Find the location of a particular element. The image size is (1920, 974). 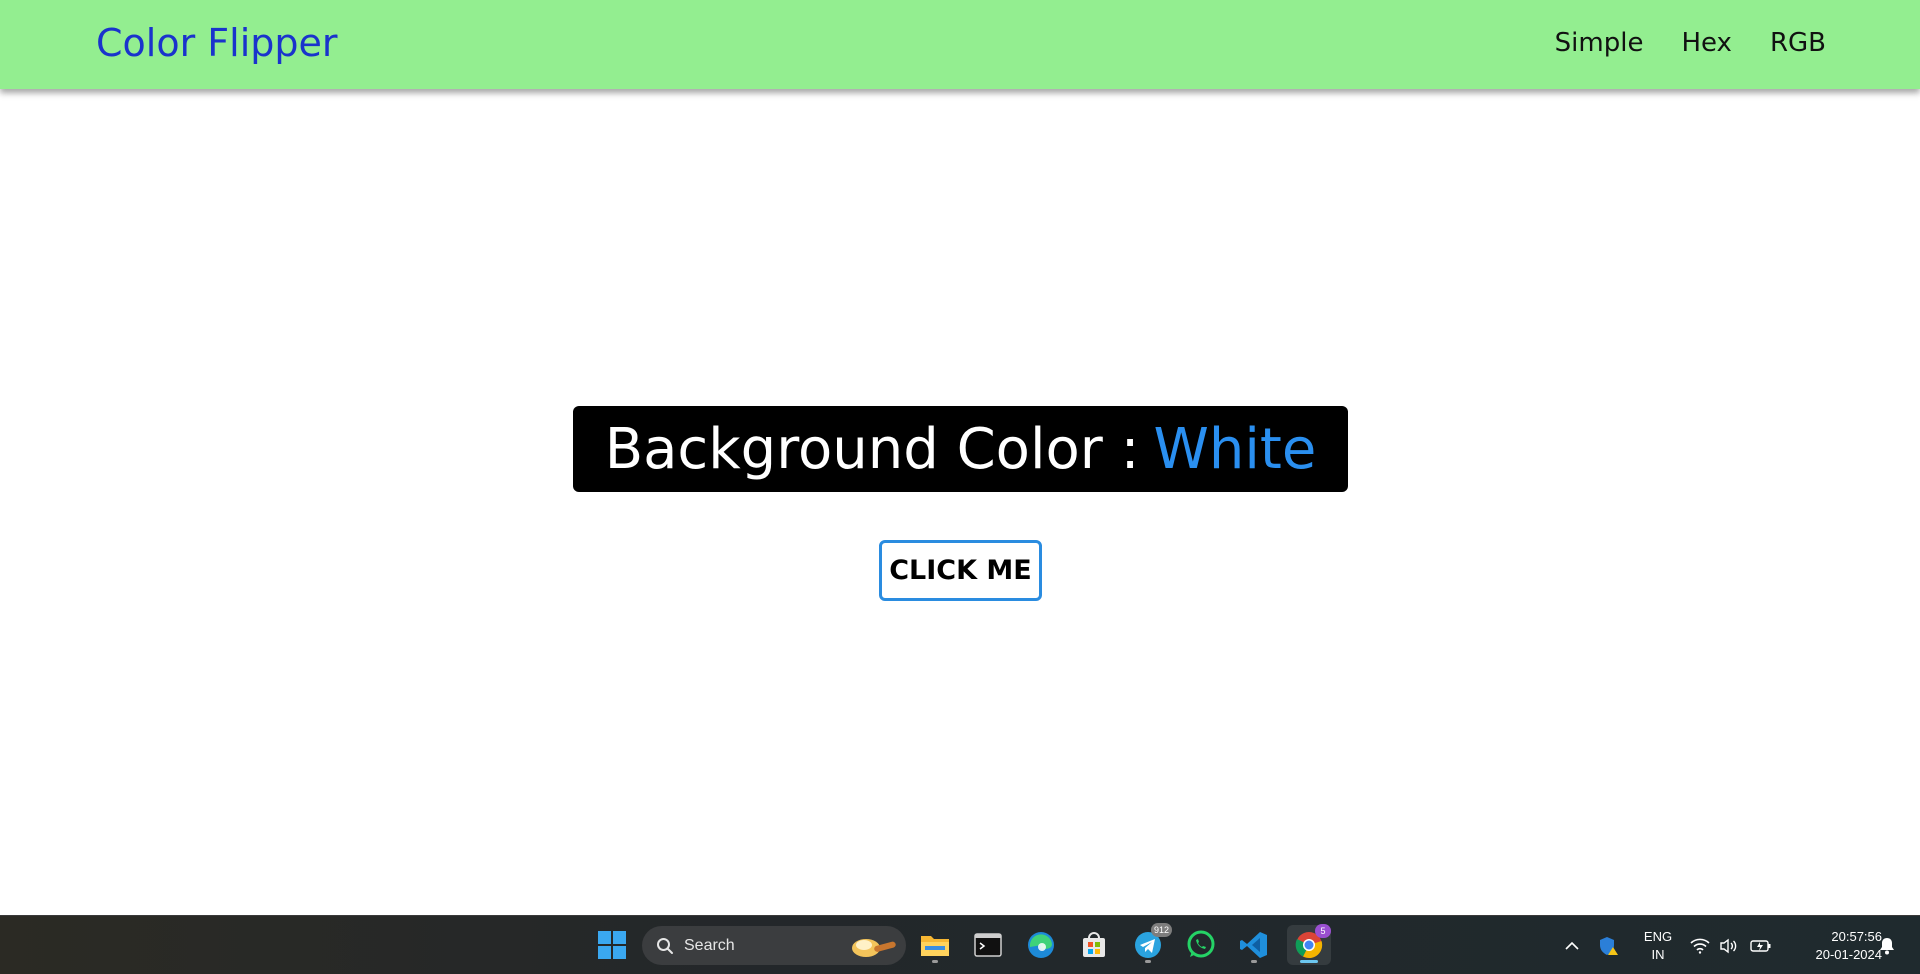

clock-date: 20-01-2024 is located at coordinates (1849, 954).